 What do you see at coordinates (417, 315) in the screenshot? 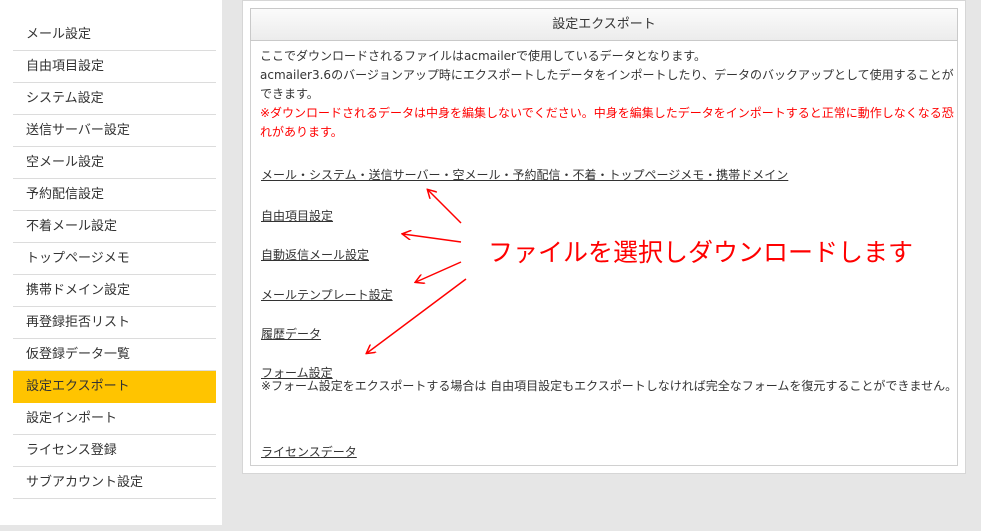
I see `arrow-to-form` at bounding box center [417, 315].